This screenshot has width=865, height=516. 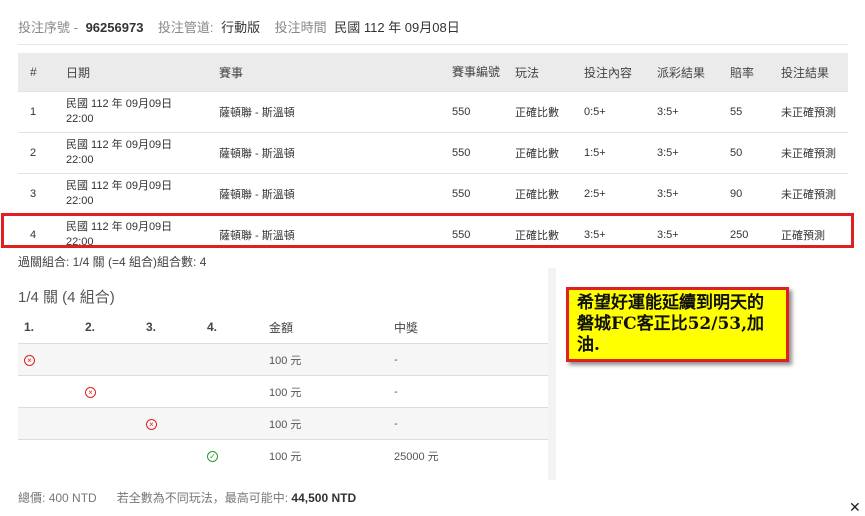 What do you see at coordinates (471, 72) in the screenshot?
I see `col-match-id: 賽事編號` at bounding box center [471, 72].